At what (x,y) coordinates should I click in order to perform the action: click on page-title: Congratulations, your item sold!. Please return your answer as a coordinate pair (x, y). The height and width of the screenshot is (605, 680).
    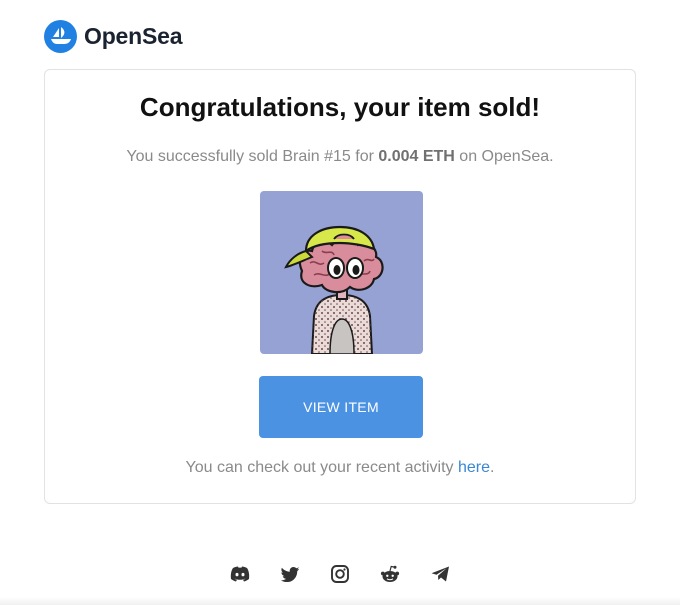
    Looking at the image, I should click on (340, 107).